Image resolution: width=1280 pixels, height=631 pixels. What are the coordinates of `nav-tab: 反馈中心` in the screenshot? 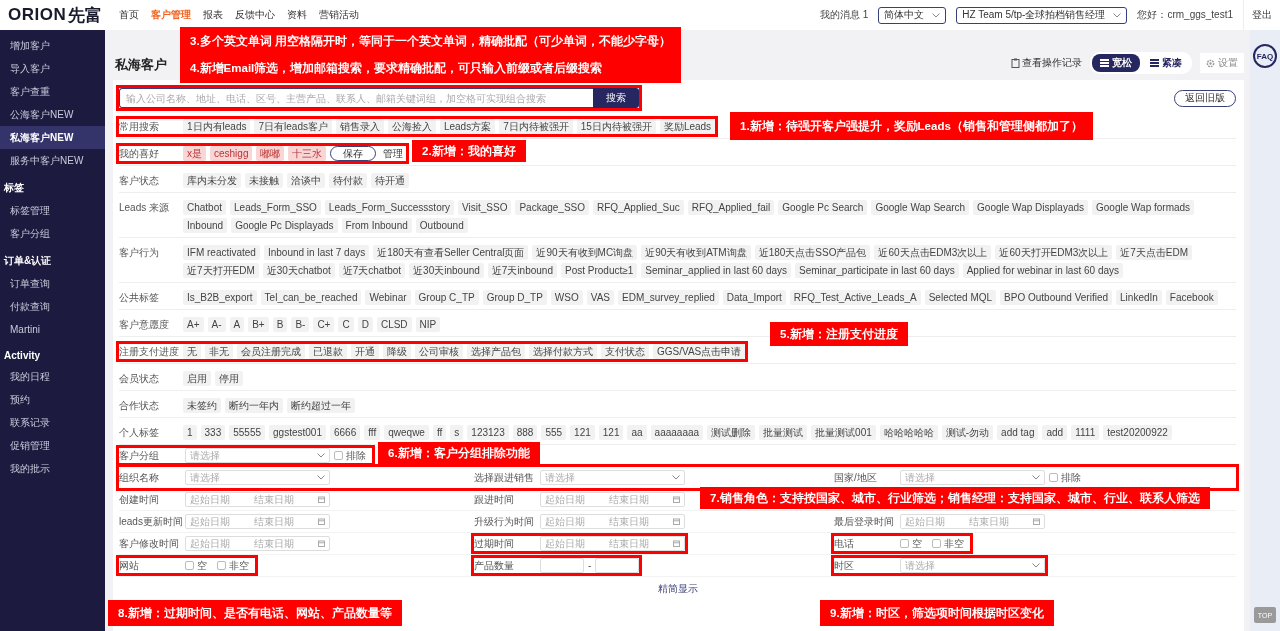 It's located at (255, 15).